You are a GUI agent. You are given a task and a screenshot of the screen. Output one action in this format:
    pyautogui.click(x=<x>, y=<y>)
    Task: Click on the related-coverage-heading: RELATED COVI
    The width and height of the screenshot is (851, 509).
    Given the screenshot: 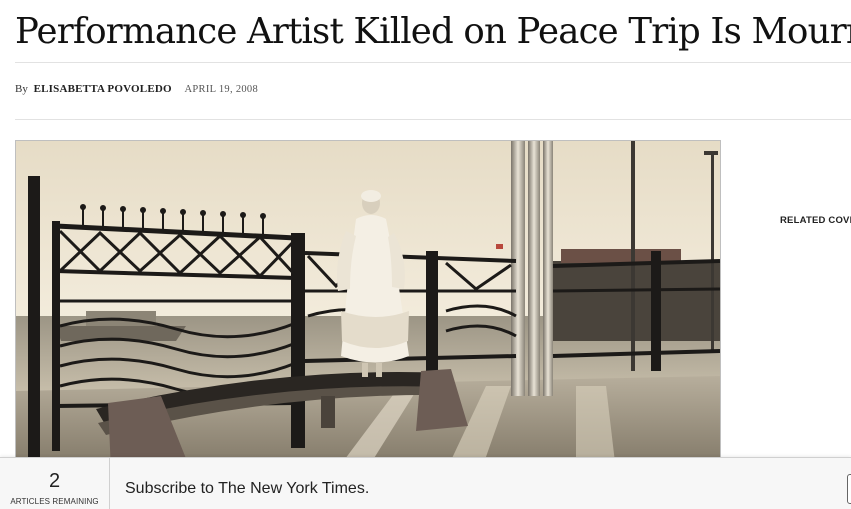 What is the action you would take?
    pyautogui.click(x=815, y=220)
    